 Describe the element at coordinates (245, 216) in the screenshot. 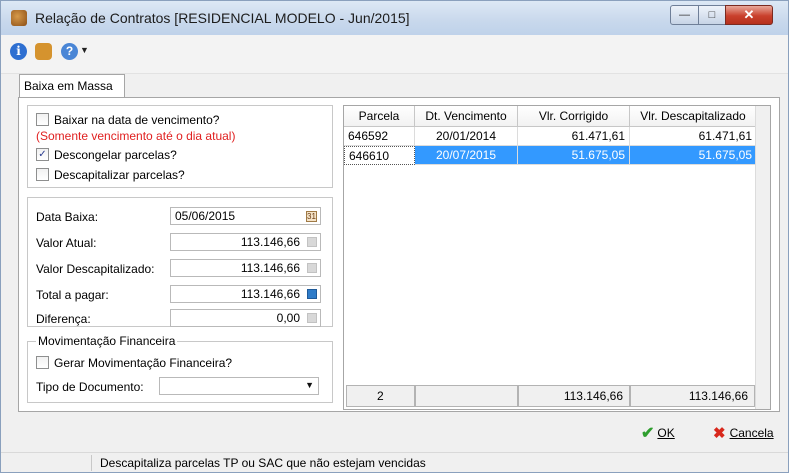

I see `data-baixa-field: 05/06/2015 31` at that location.